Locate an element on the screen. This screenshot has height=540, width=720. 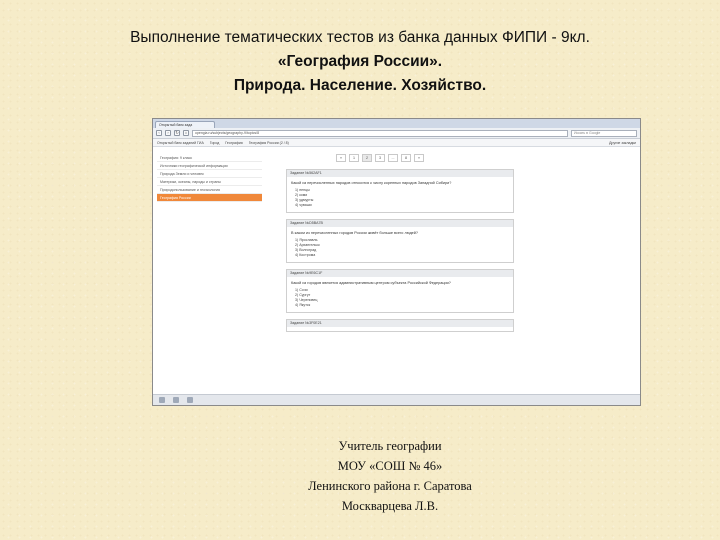
explorer-icon is located at coordinates (176, 400).